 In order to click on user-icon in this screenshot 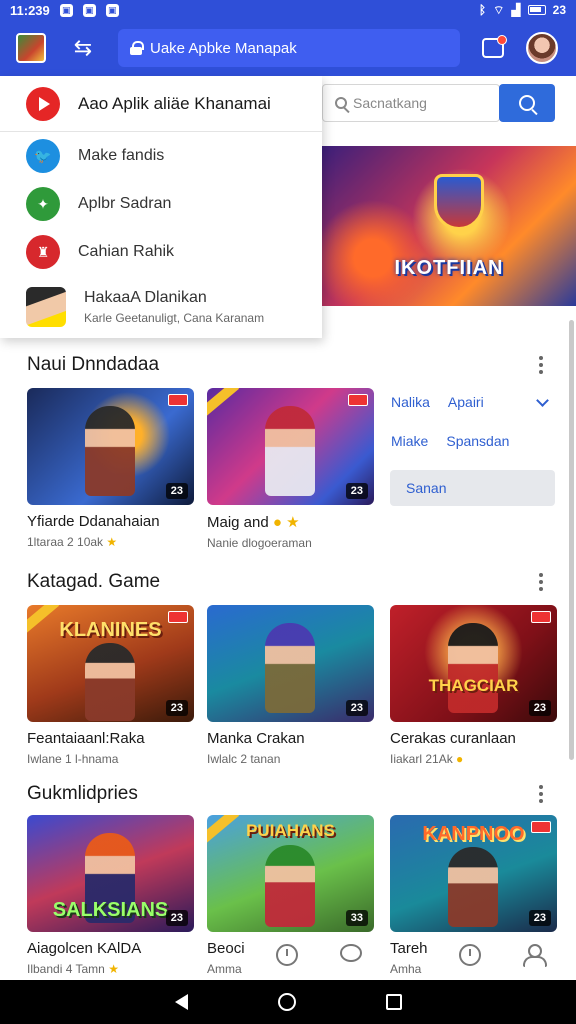, I will do `click(534, 955)`.